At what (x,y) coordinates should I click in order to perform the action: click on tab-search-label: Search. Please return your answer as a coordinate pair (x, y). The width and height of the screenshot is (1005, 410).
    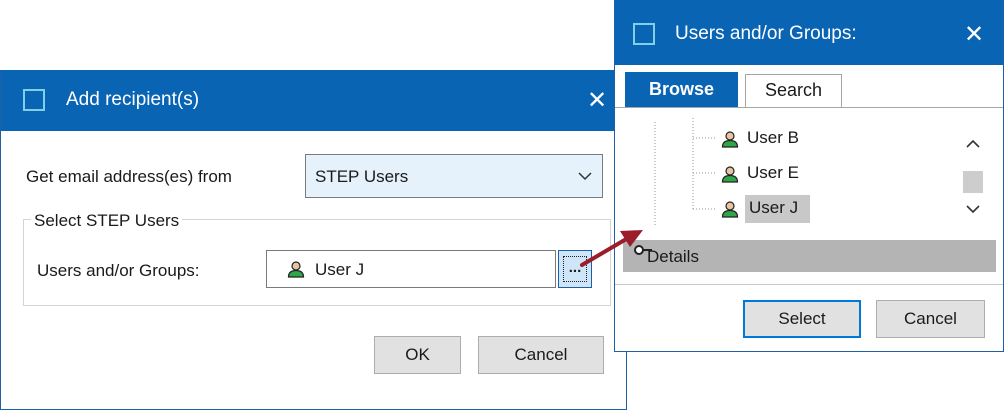
    Looking at the image, I should click on (793, 90).